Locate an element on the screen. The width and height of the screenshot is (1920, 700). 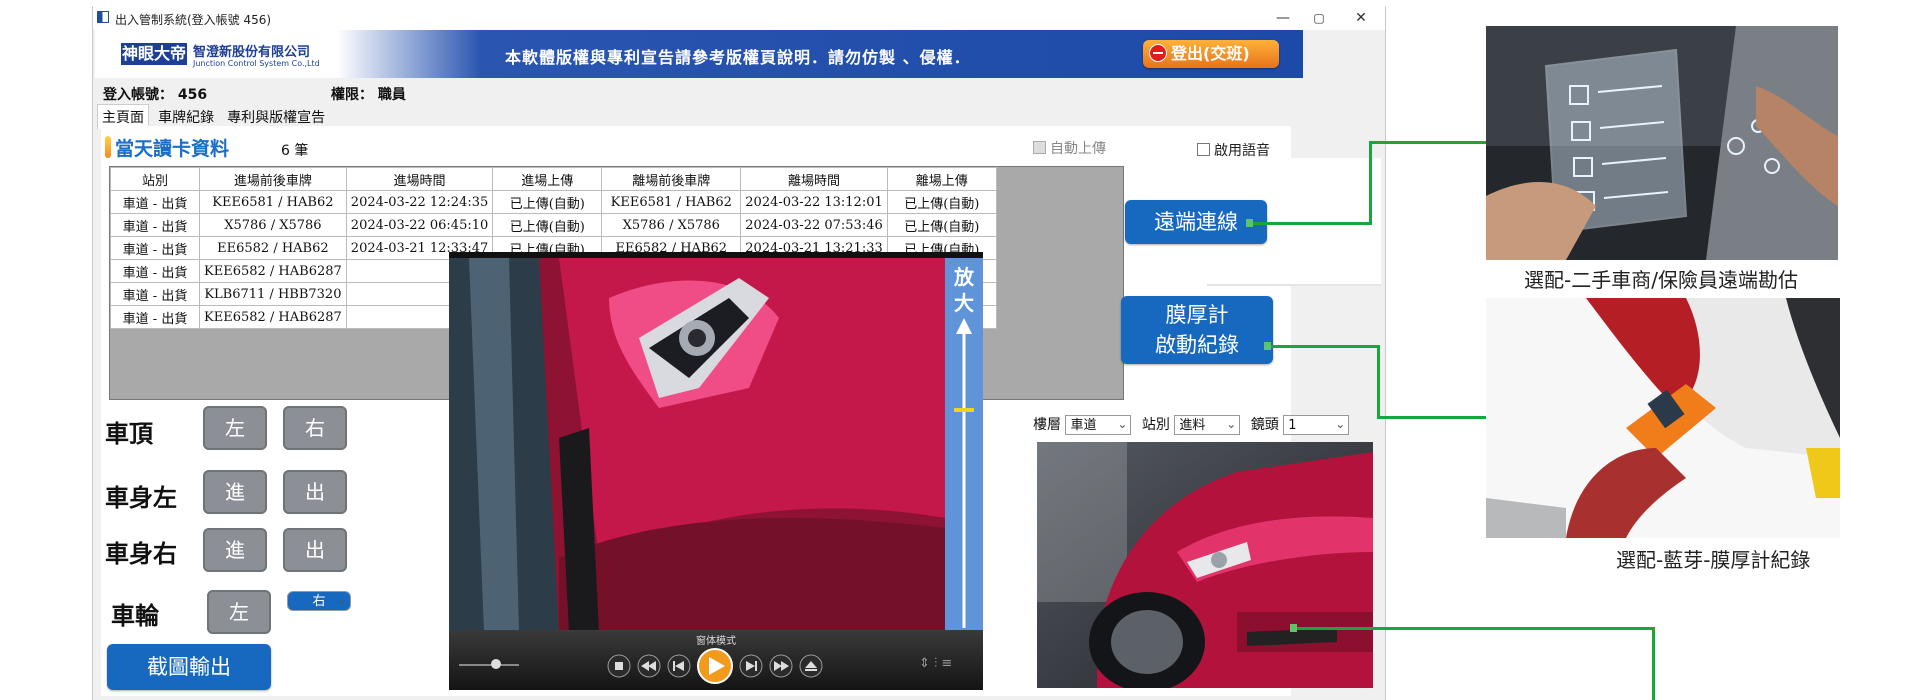
transport-buttons is located at coordinates (715, 666).